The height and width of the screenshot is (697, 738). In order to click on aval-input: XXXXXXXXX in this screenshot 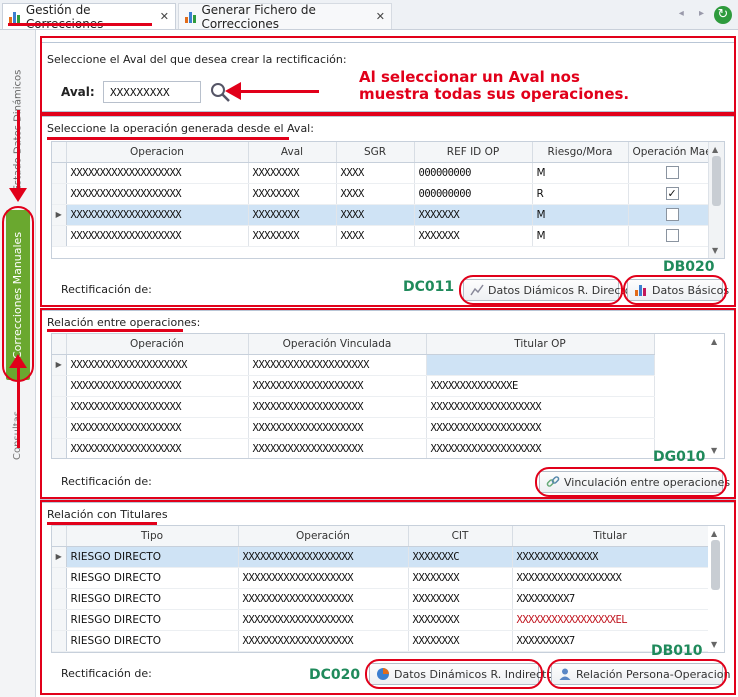, I will do `click(152, 92)`.